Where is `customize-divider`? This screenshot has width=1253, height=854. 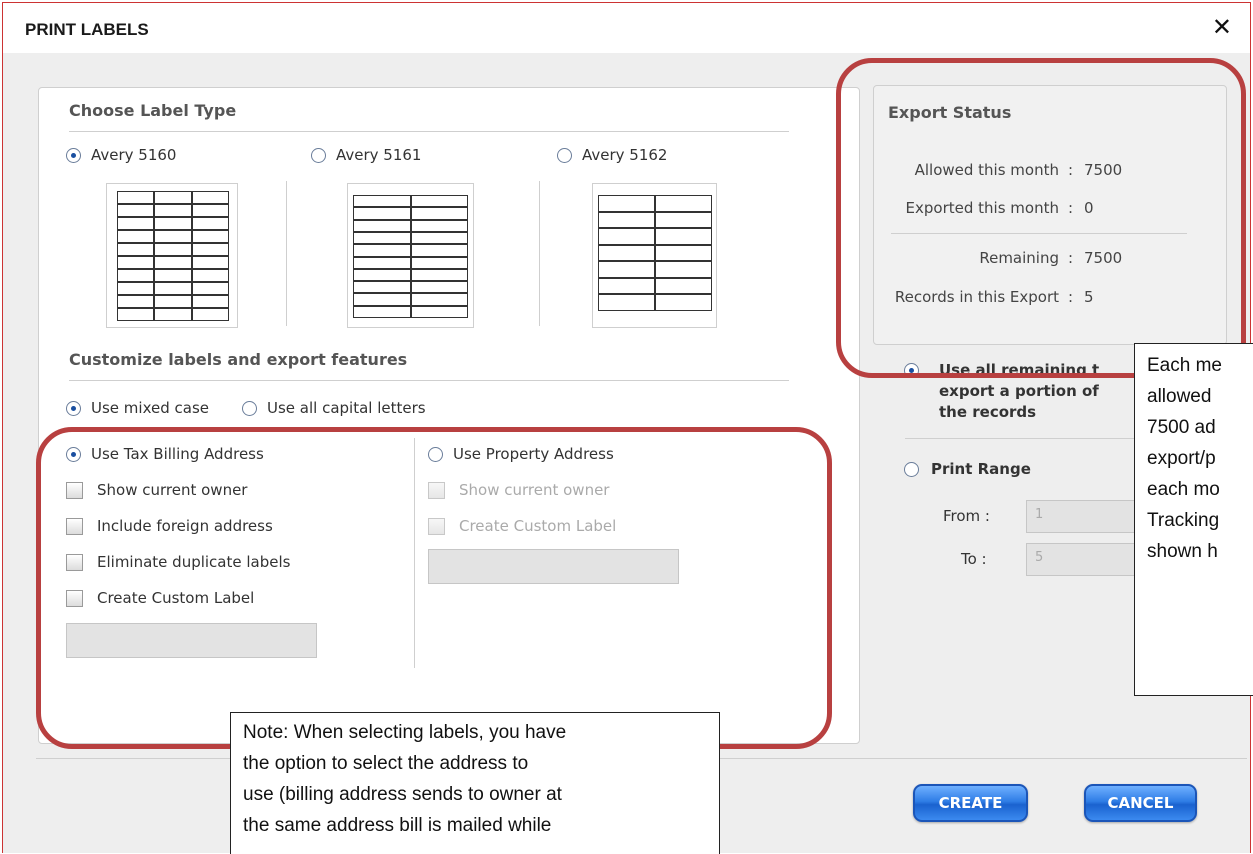
customize-divider is located at coordinates (429, 380).